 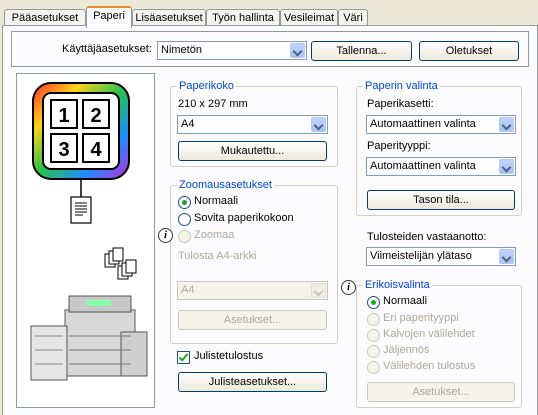 I want to click on paper-size-title: Paperikoko, so click(x=207, y=86).